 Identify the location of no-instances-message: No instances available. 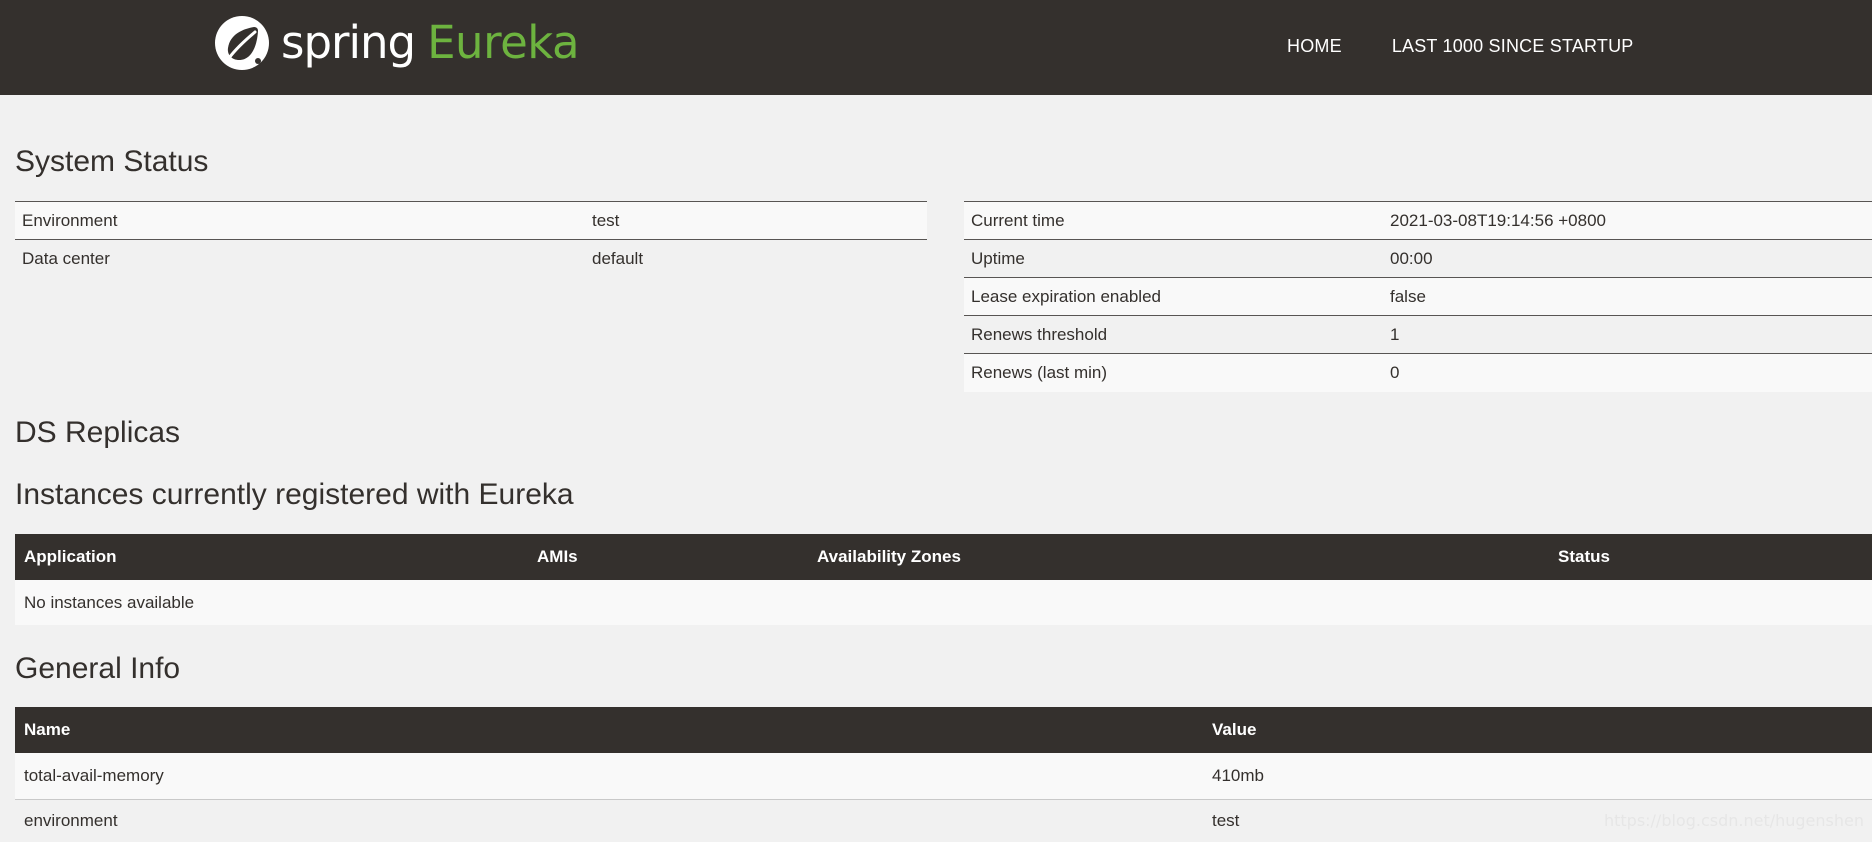
(943, 602).